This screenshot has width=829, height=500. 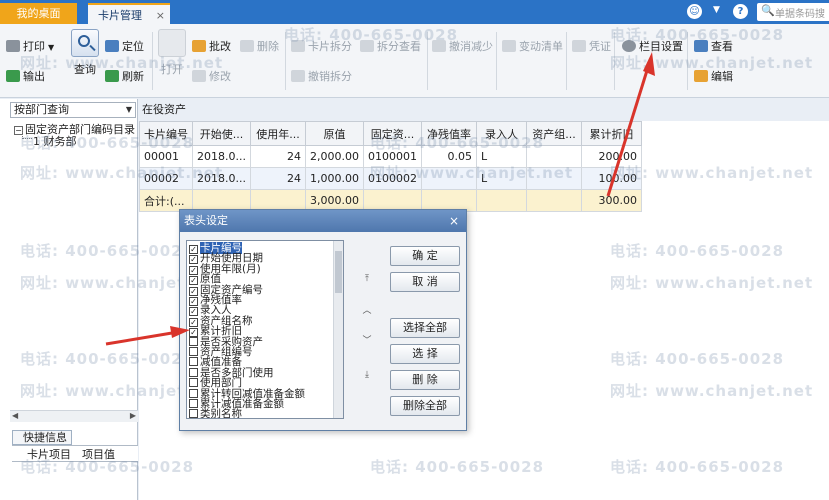 I want to click on move-top-icon: ⤒, so click(x=367, y=279).